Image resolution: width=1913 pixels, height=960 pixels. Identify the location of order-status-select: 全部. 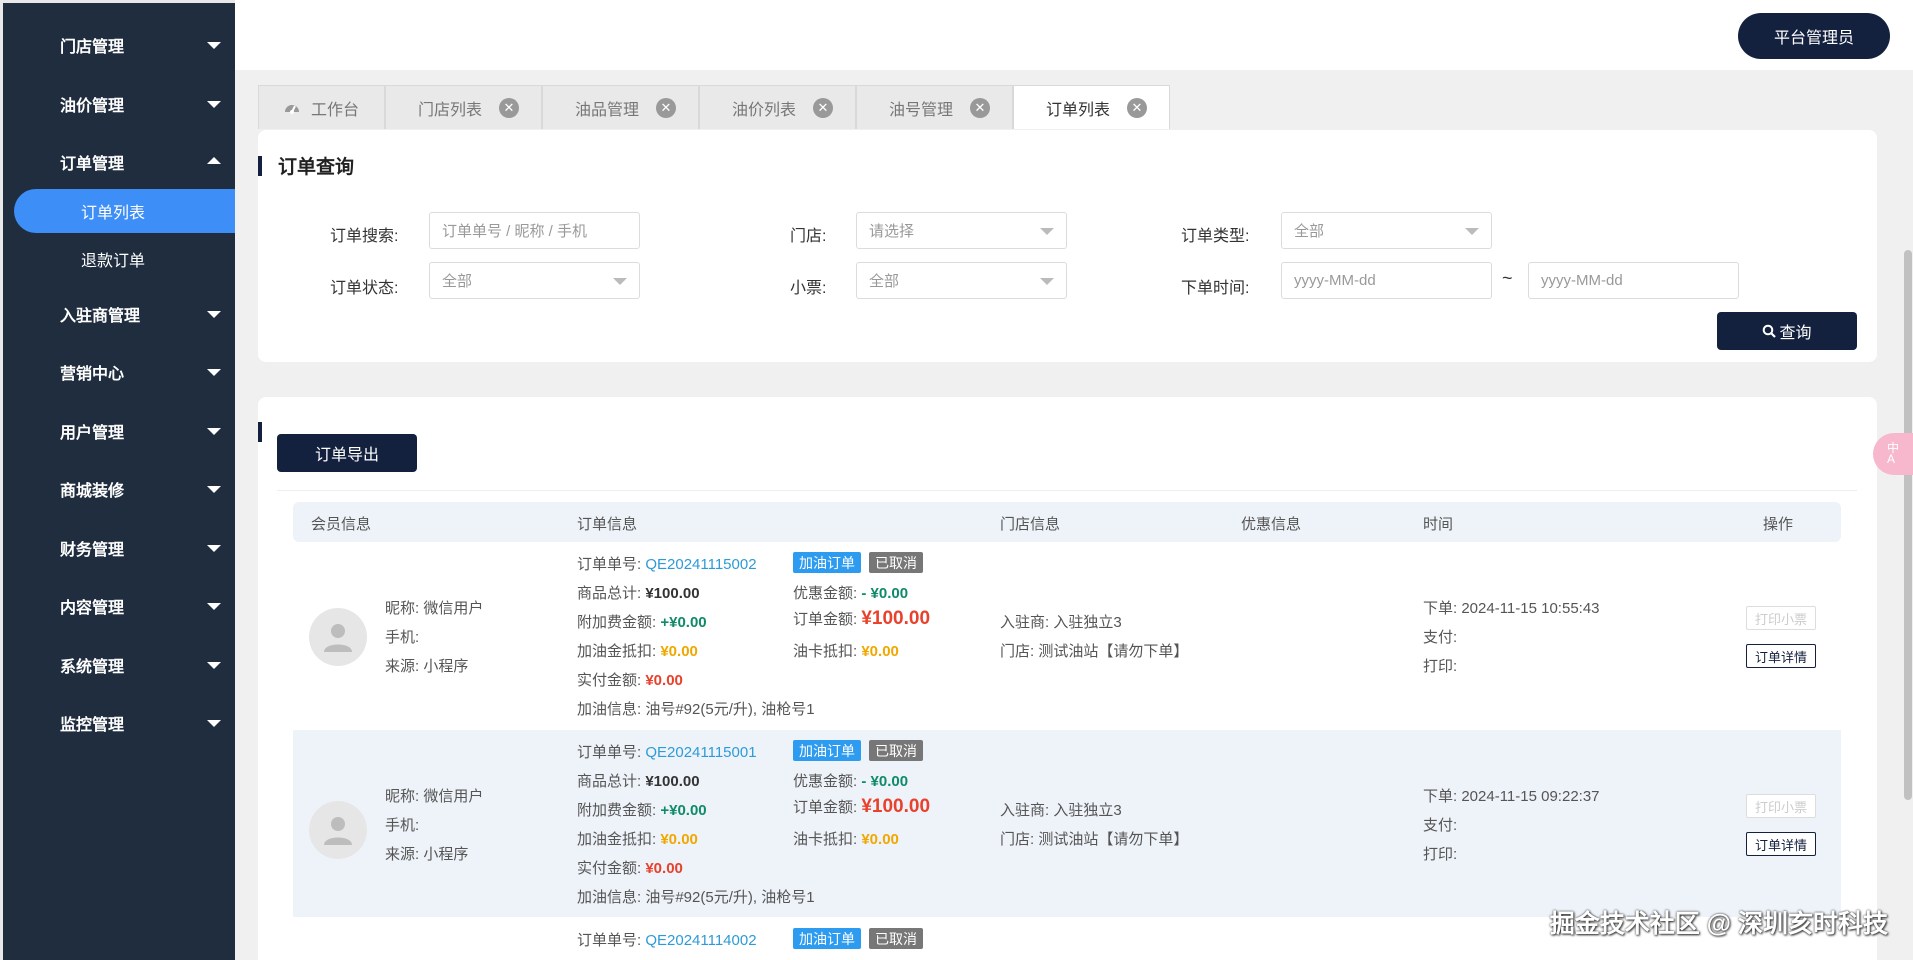
(534, 280).